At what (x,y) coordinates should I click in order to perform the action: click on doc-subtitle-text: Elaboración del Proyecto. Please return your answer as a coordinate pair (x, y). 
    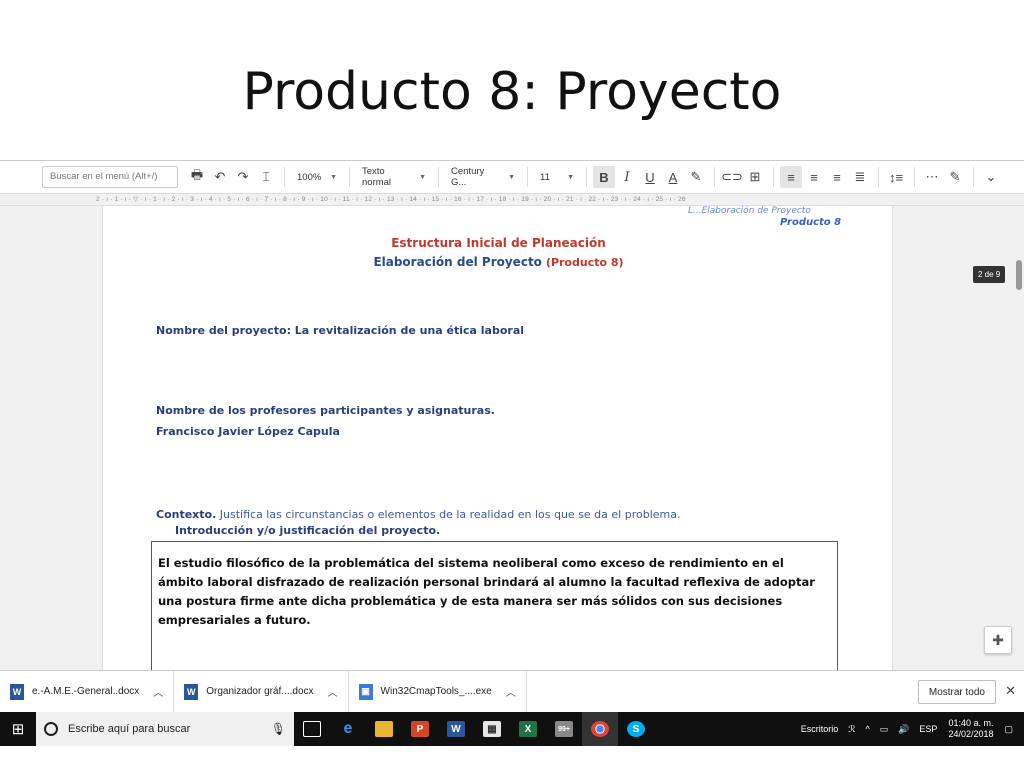
    Looking at the image, I should click on (457, 262).